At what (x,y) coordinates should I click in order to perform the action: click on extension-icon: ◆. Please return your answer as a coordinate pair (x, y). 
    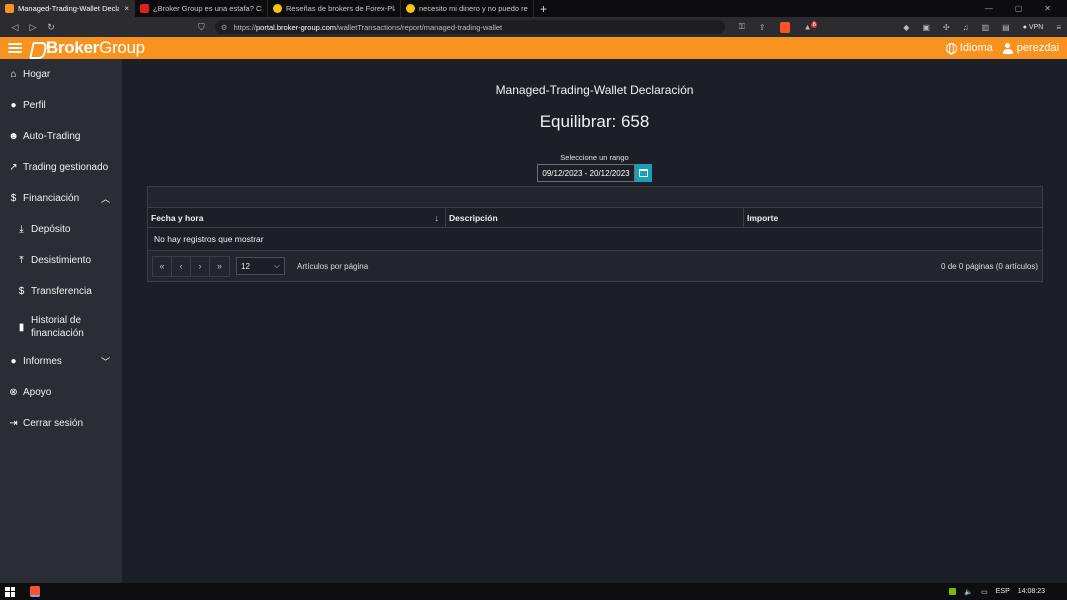
    Looking at the image, I should click on (906, 27).